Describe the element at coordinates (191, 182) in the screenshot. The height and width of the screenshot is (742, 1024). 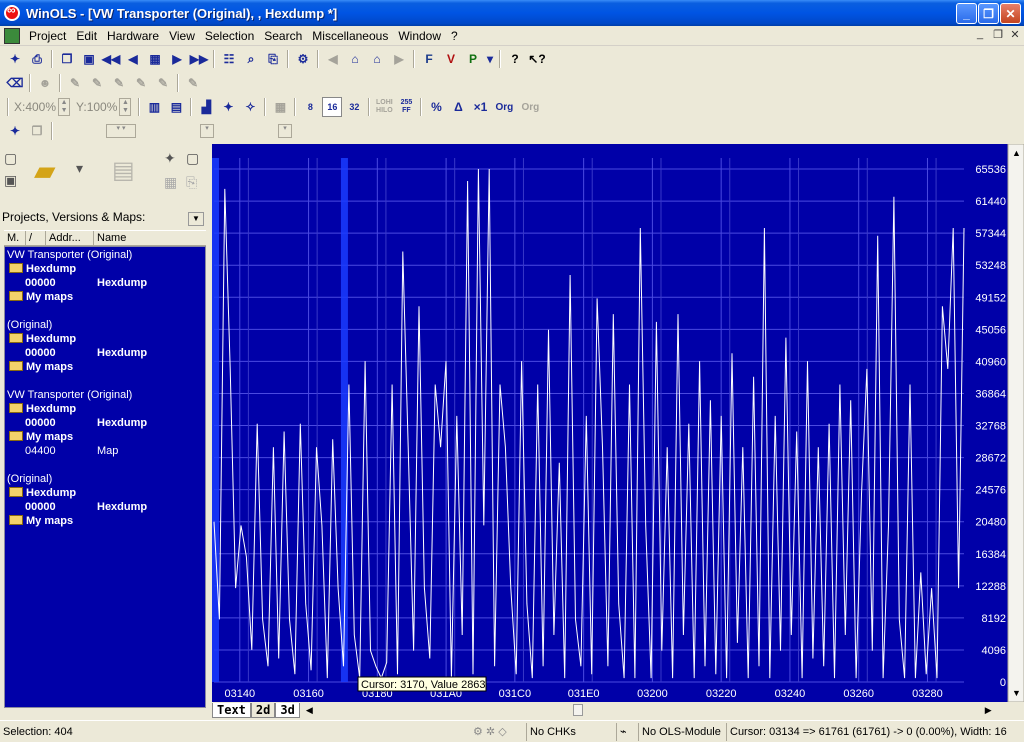
I see `map-export-icon: ⎘` at that location.